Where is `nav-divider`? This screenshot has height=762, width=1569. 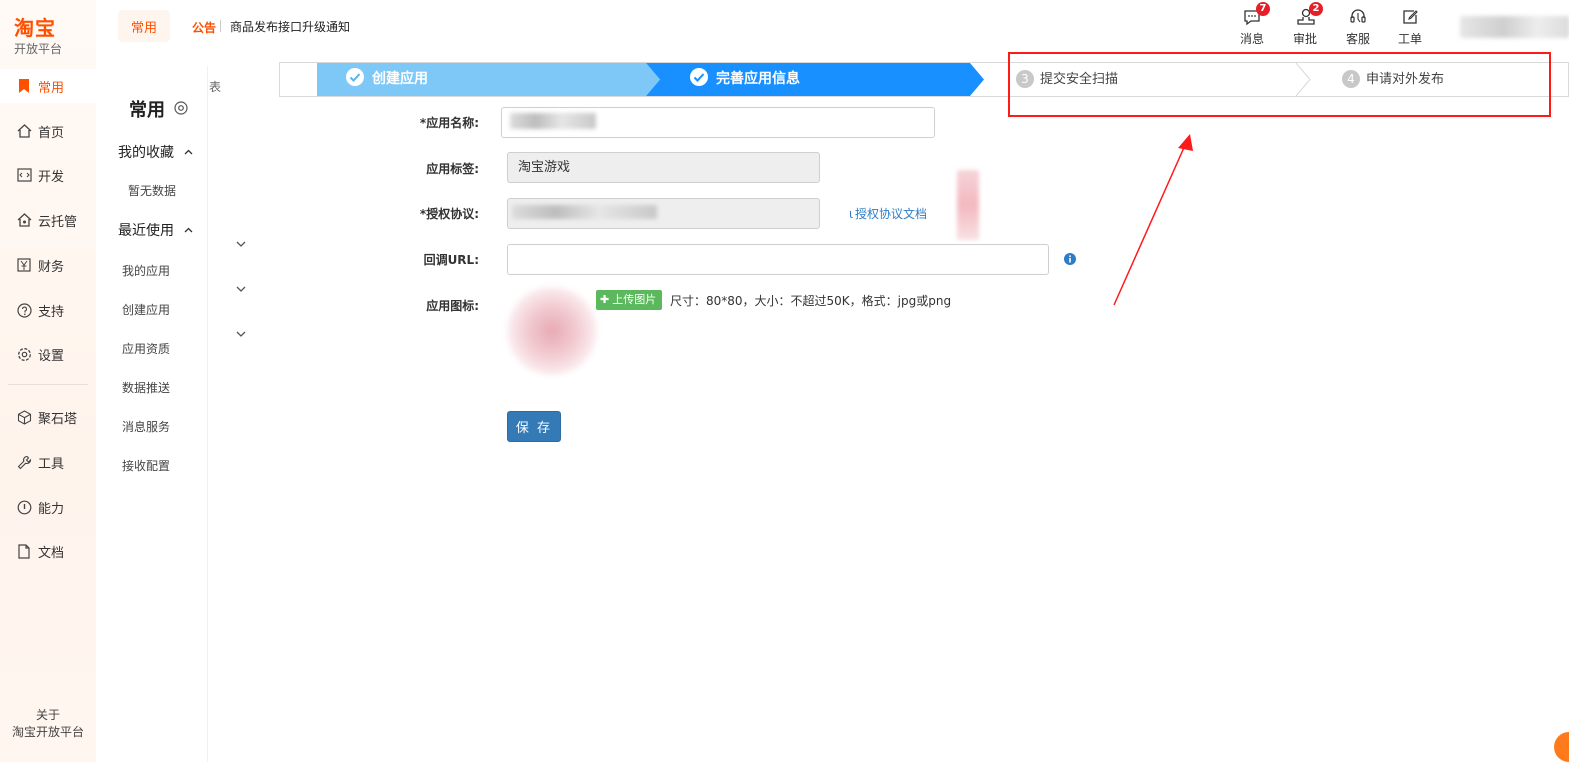
nav-divider is located at coordinates (48, 384).